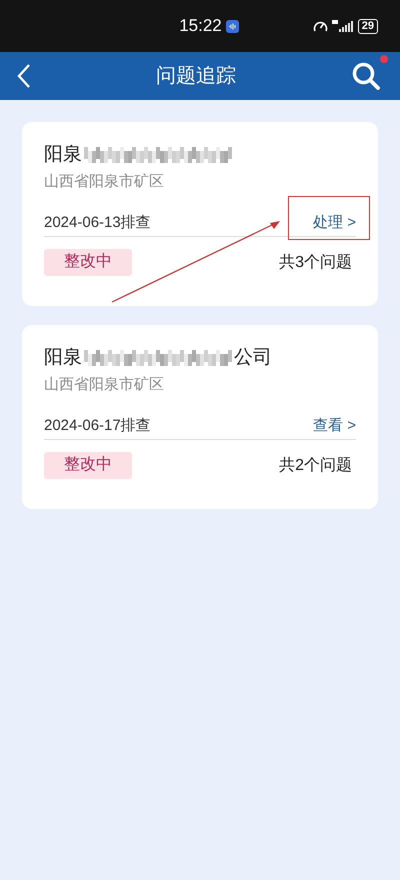 The image size is (400, 880). I want to click on action-link: 查看 >, so click(334, 425).